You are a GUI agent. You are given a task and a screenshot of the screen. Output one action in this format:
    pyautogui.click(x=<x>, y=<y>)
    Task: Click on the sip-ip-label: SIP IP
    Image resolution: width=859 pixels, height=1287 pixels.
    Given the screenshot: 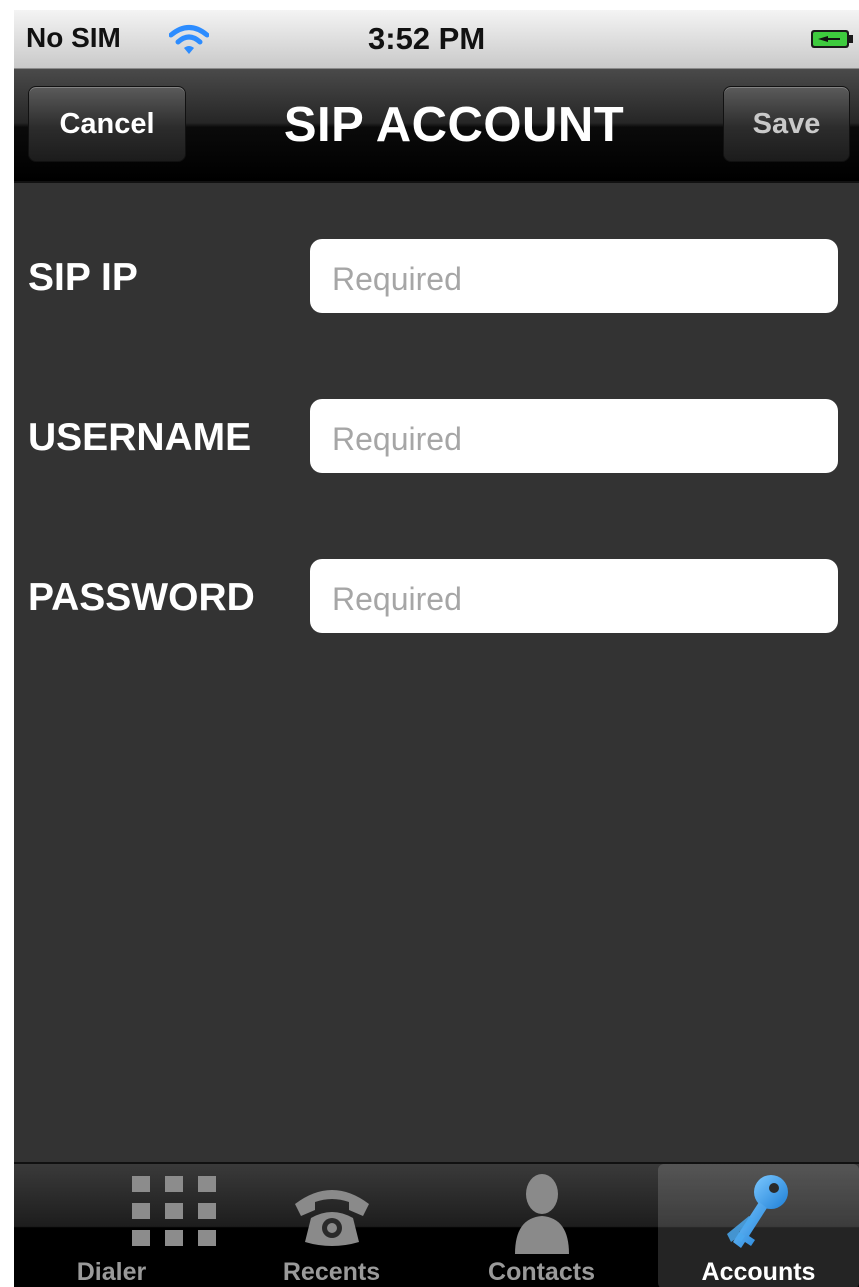 What is the action you would take?
    pyautogui.click(x=83, y=277)
    